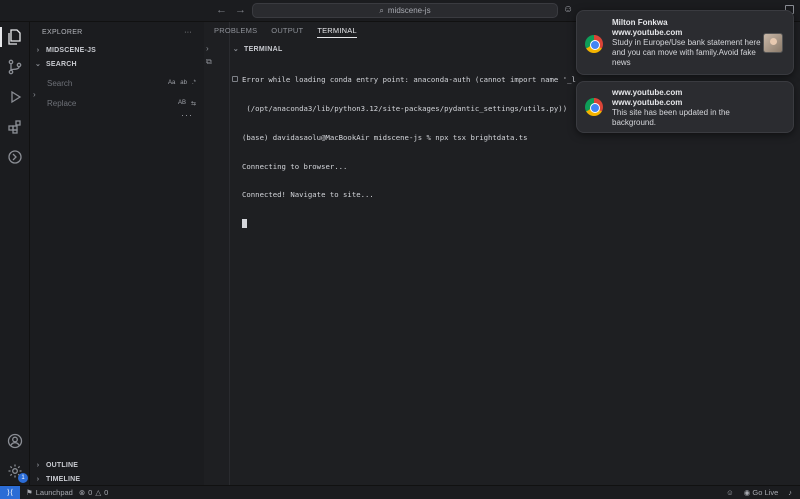 The height and width of the screenshot is (499, 800). What do you see at coordinates (194, 83) in the screenshot?
I see `regex-toggle: .*` at bounding box center [194, 83].